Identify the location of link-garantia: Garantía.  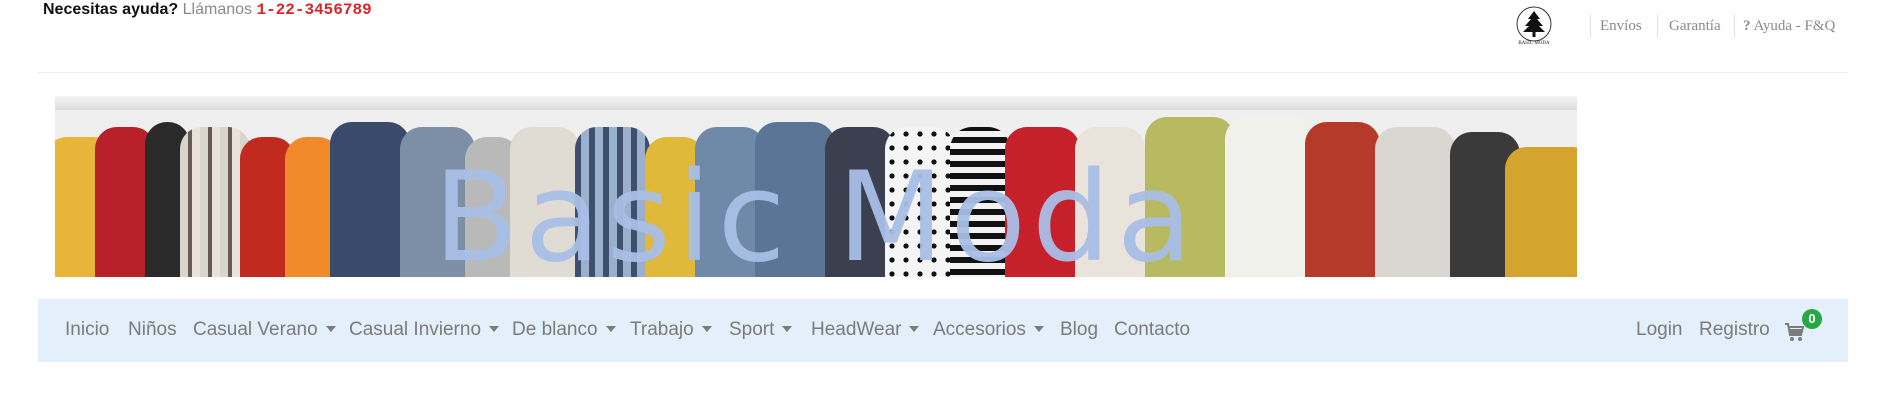
(1695, 26).